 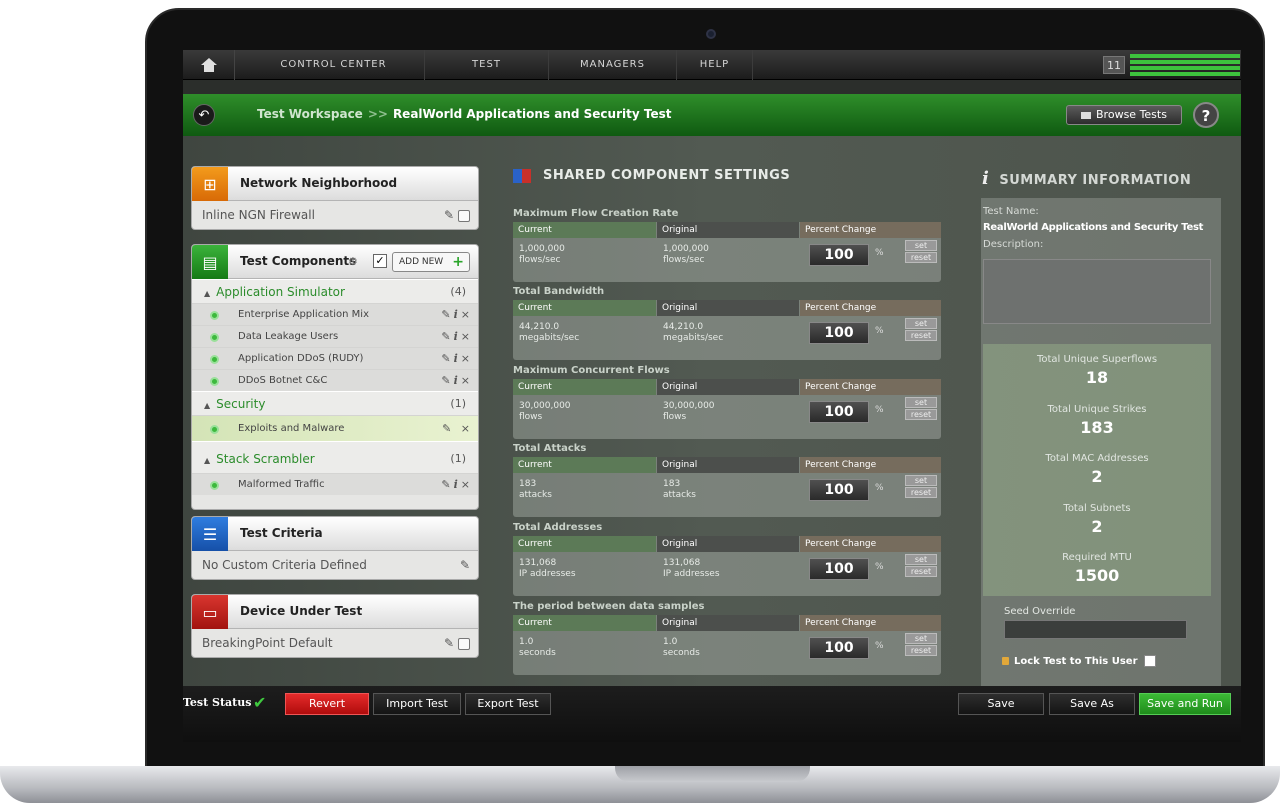 I want to click on save-as-button: Save As, so click(x=1092, y=704).